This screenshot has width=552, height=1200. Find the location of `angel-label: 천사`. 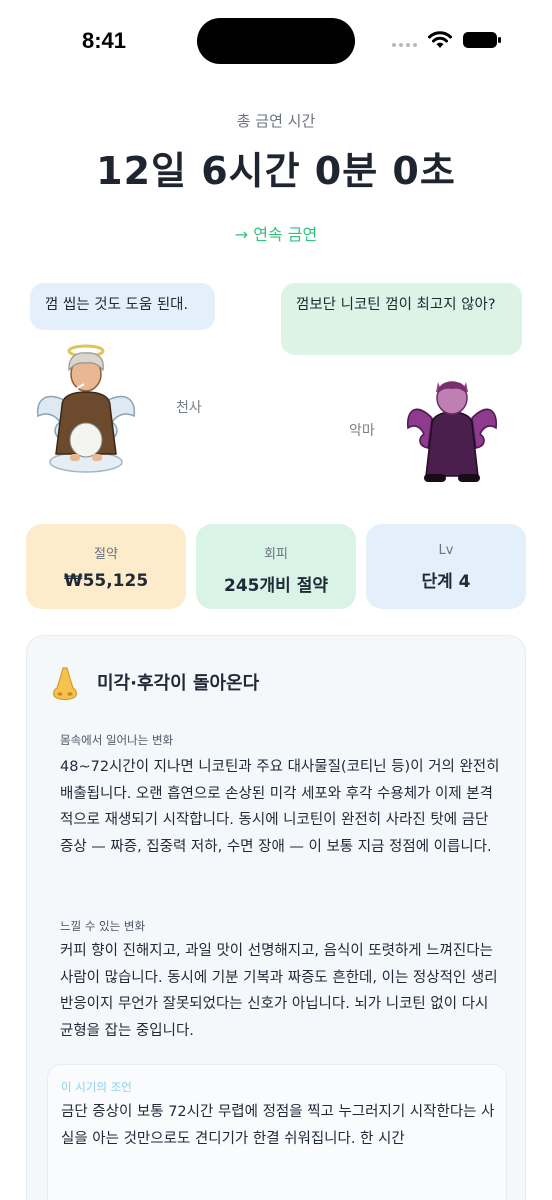

angel-label: 천사 is located at coordinates (189, 408).